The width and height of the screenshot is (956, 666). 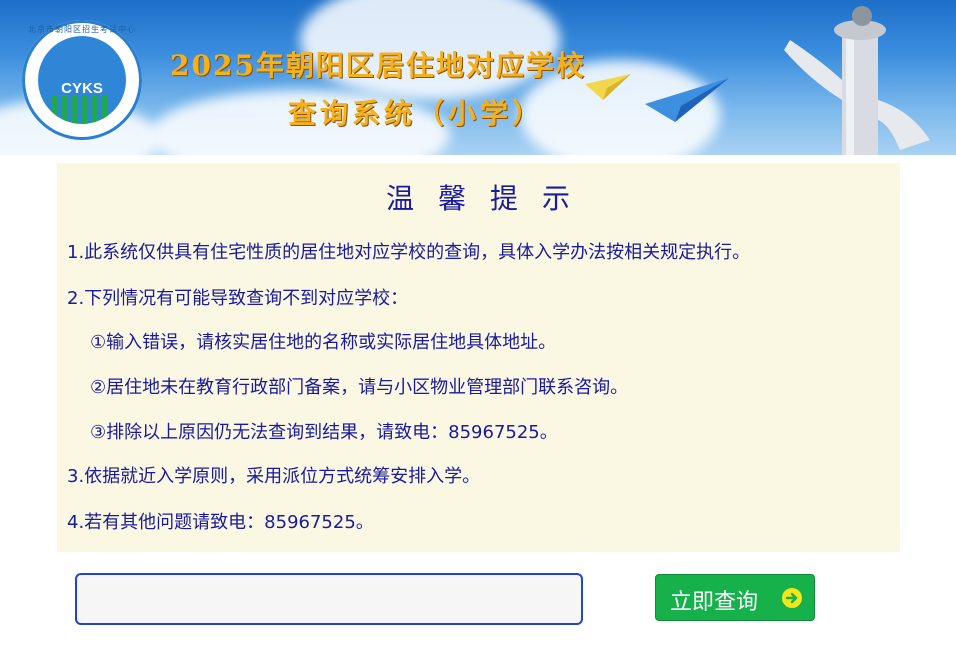 What do you see at coordinates (409, 252) in the screenshot?
I see `notice-line: 1.此系统仅供具有住宅性质的居住地对应学校的查询，具体入学办法按相关规定执行。` at bounding box center [409, 252].